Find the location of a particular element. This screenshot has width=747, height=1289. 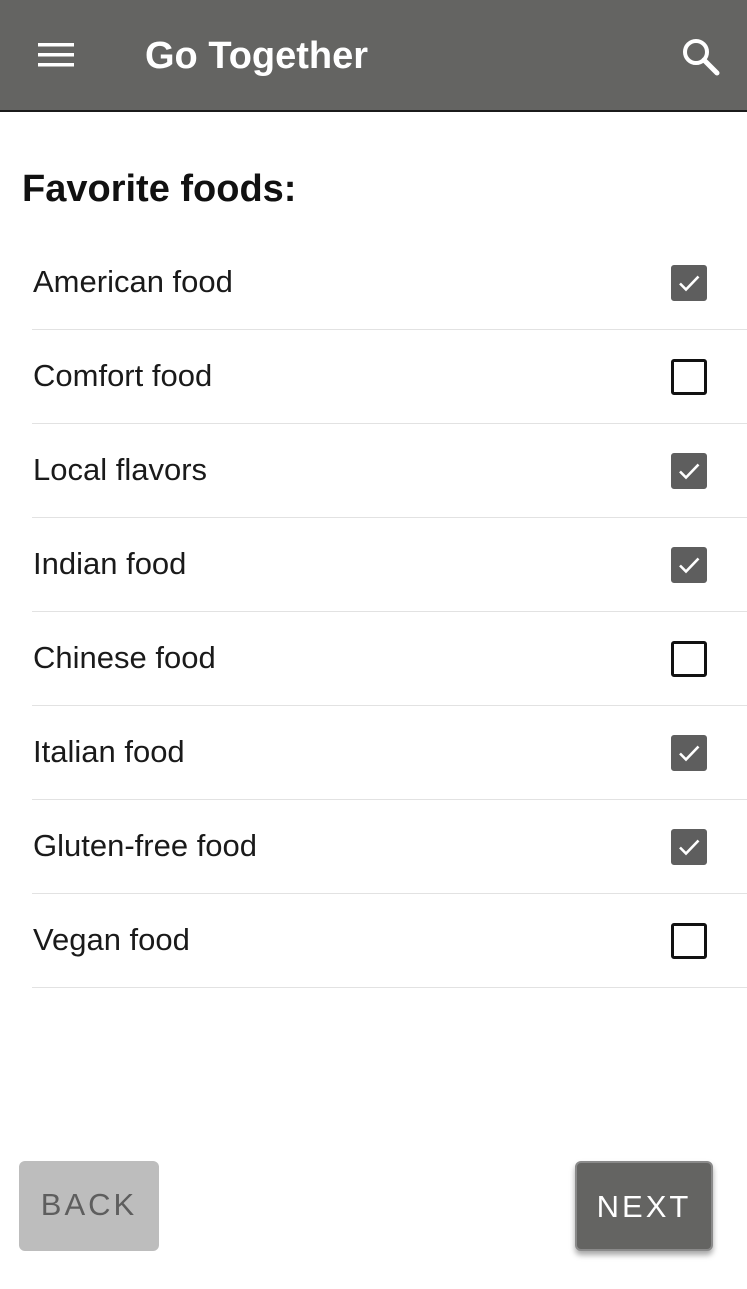

food-item-chinese: Chinese food is located at coordinates (389, 659).